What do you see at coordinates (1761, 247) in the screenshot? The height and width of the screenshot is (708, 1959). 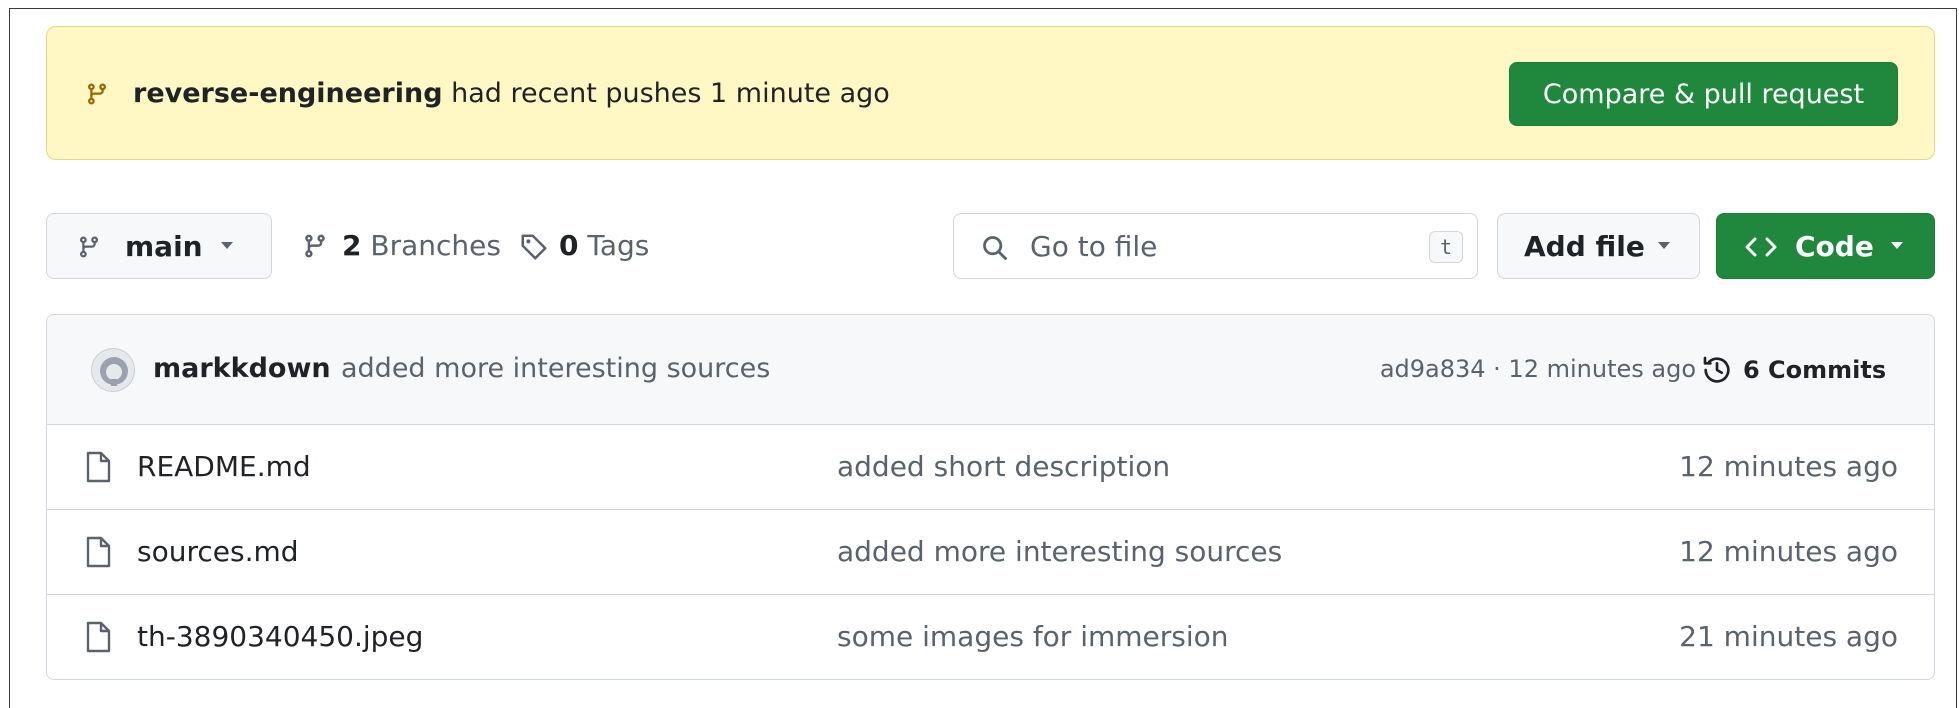 I see `code-icon` at bounding box center [1761, 247].